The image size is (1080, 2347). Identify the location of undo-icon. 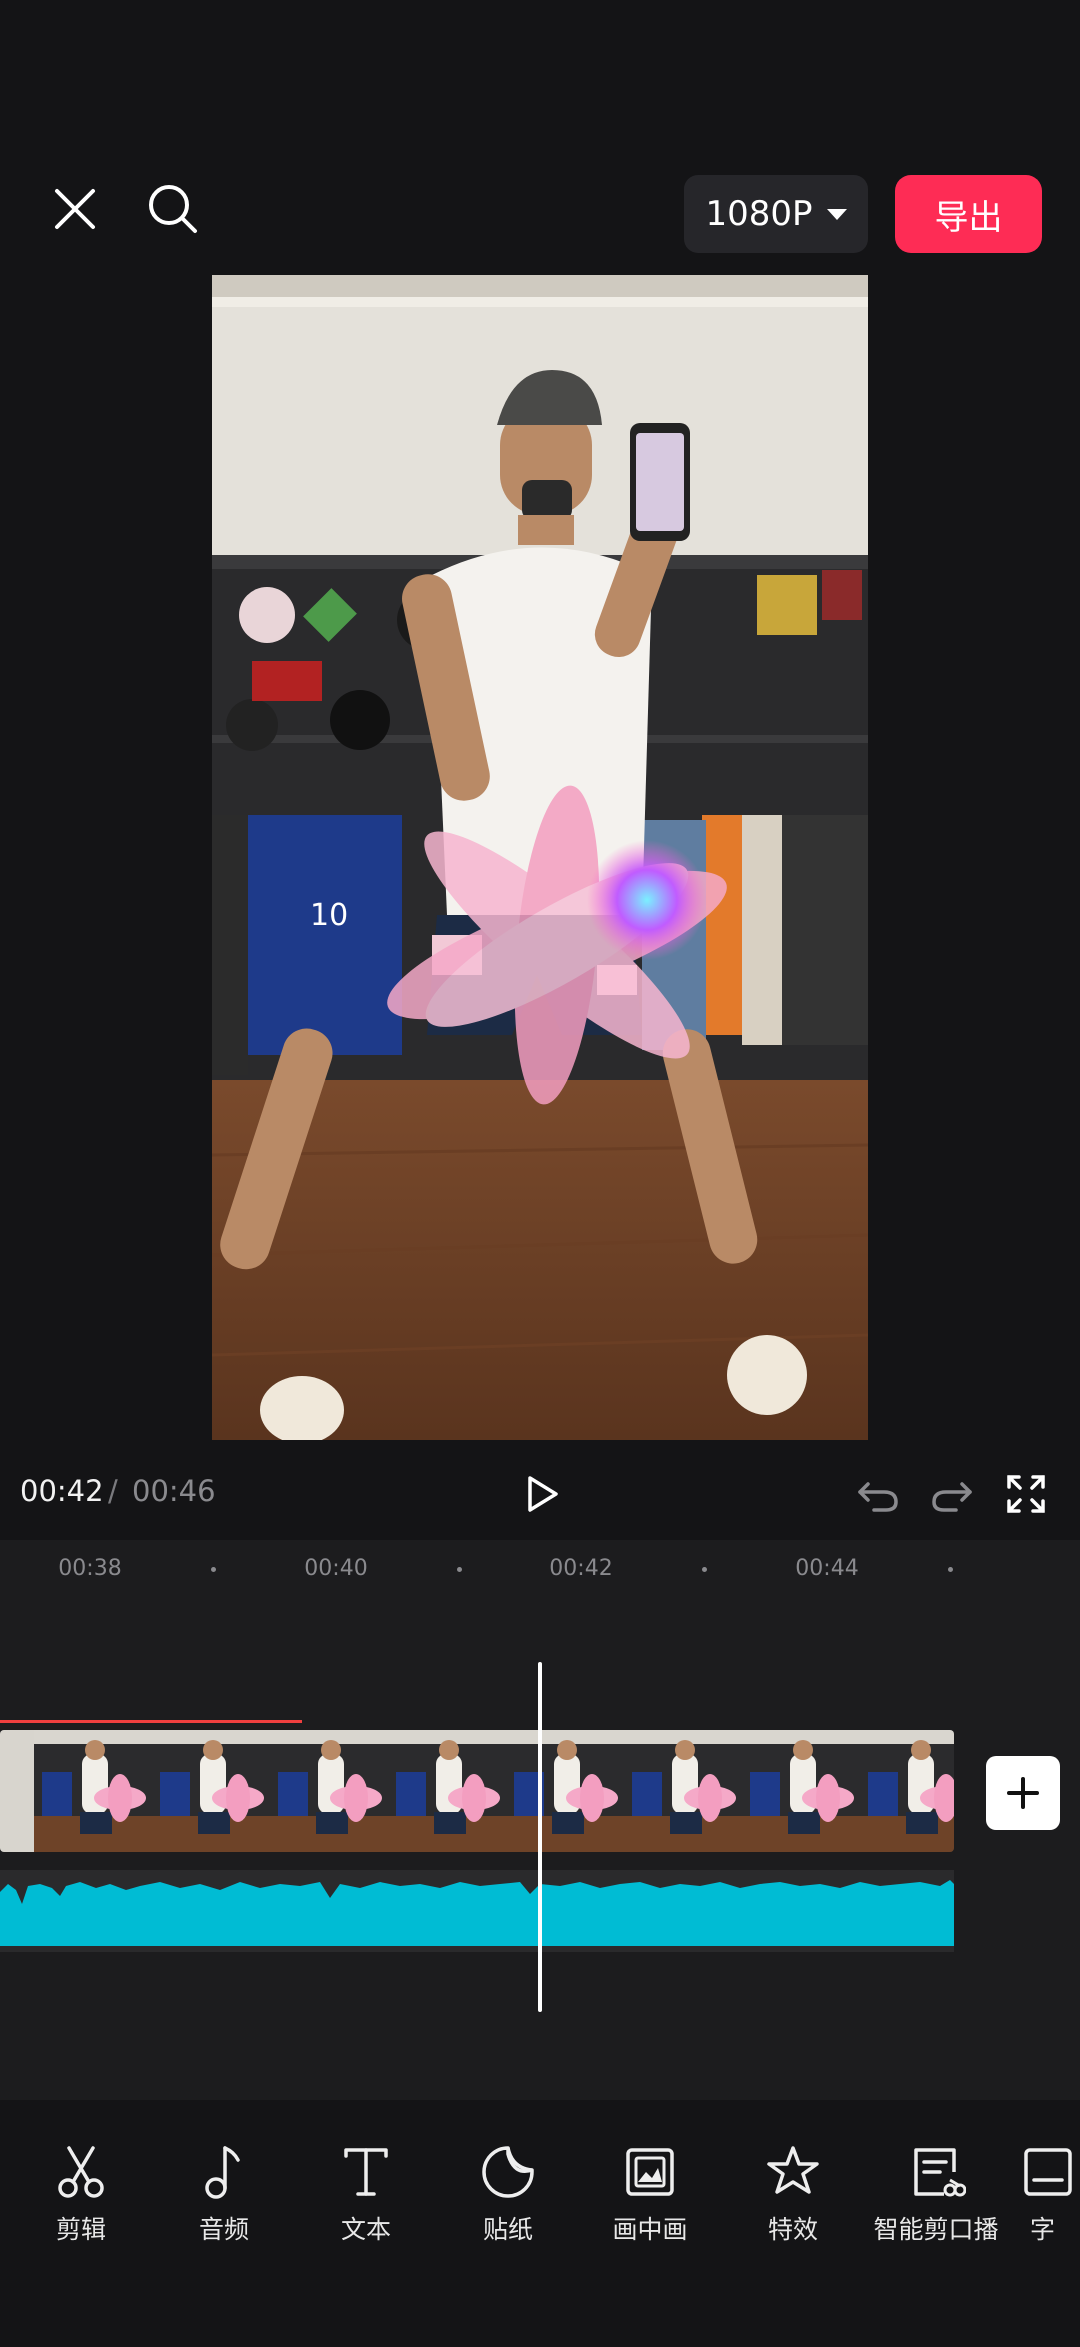
(878, 1497).